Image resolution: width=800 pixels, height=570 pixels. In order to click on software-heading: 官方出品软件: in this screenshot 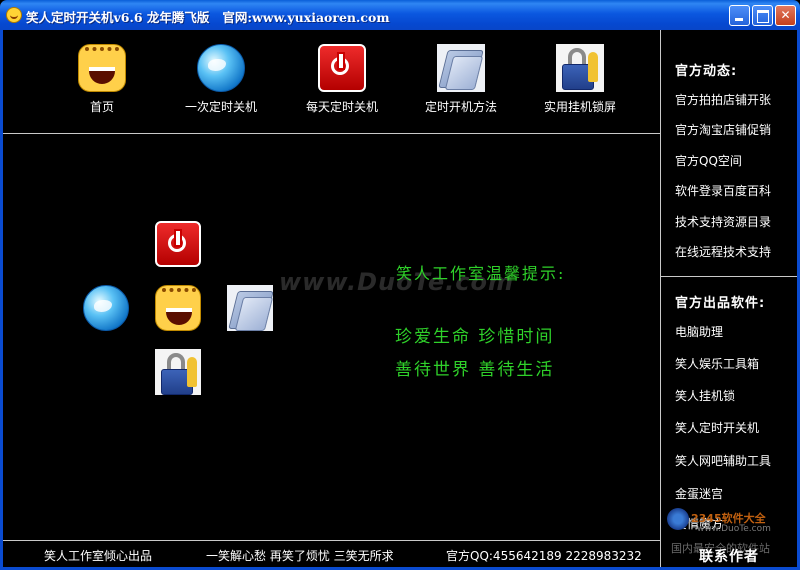, I will do `click(720, 303)`.